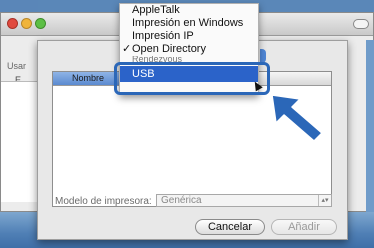 Image resolution: width=374 pixels, height=248 pixels. What do you see at coordinates (16, 66) in the screenshot?
I see `toolbar-label: Usar` at bounding box center [16, 66].